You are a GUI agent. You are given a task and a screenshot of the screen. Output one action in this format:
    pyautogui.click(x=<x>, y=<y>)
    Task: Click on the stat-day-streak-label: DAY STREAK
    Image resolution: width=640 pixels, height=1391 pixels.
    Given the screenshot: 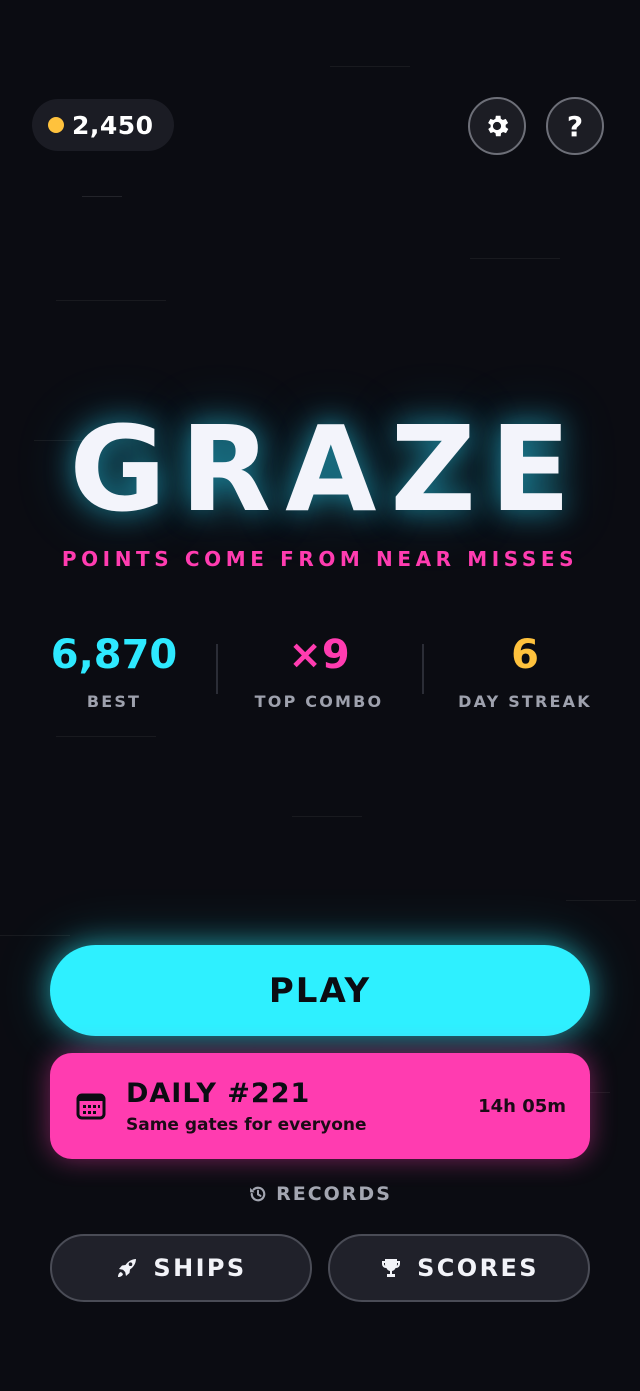 What is the action you would take?
    pyautogui.click(x=525, y=701)
    